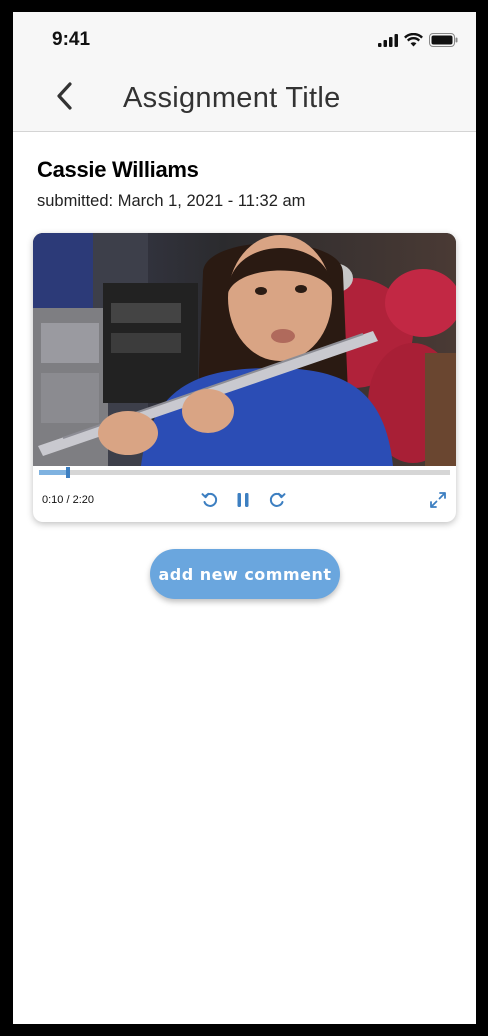 Image resolution: width=488 pixels, height=1036 pixels. I want to click on pause-button, so click(243, 500).